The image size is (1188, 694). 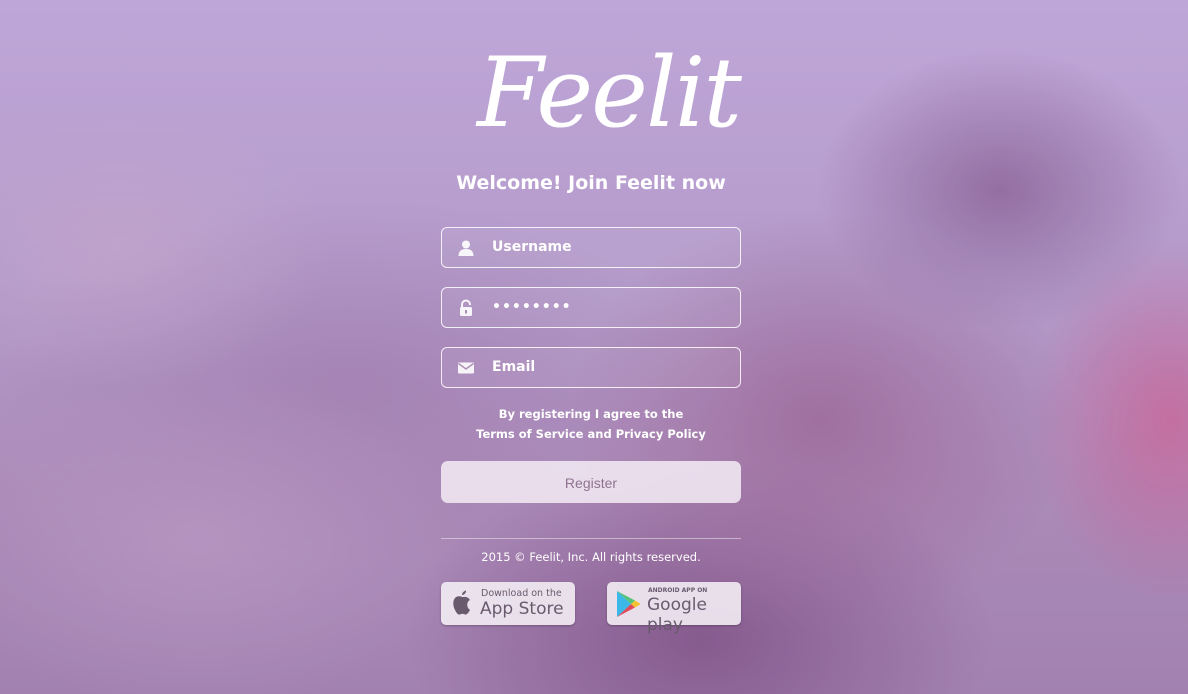 I want to click on app-store-small-text: Download on the, so click(x=521, y=593).